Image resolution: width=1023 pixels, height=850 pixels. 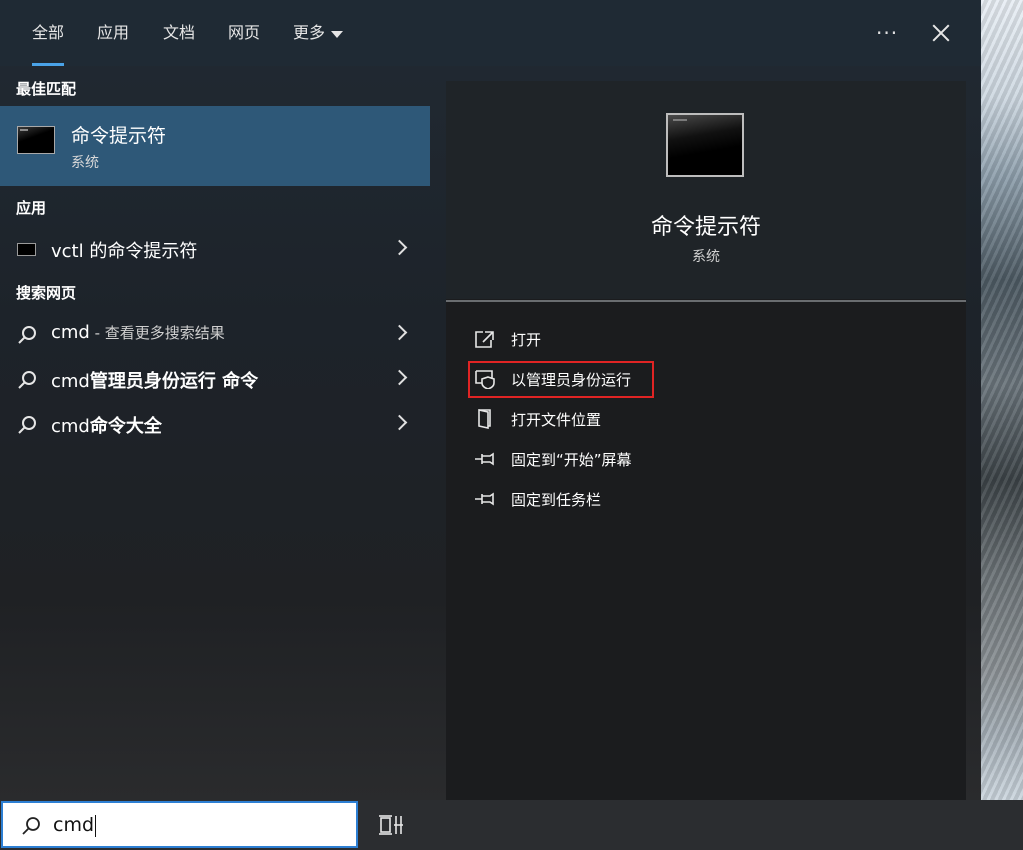 I want to click on ellipsis-icon: ···, so click(x=887, y=33).